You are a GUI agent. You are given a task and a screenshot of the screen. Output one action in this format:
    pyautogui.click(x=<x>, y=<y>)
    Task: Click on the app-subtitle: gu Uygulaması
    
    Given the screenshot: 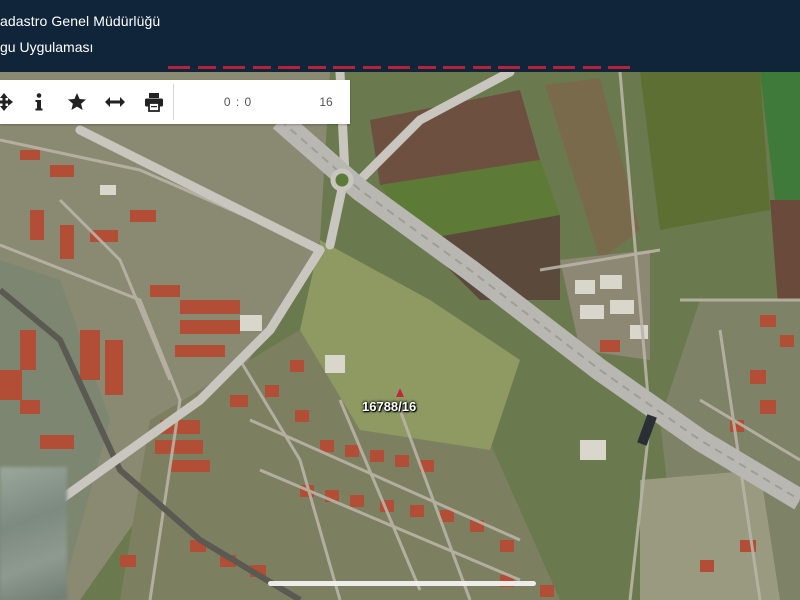 What is the action you would take?
    pyautogui.click(x=47, y=47)
    